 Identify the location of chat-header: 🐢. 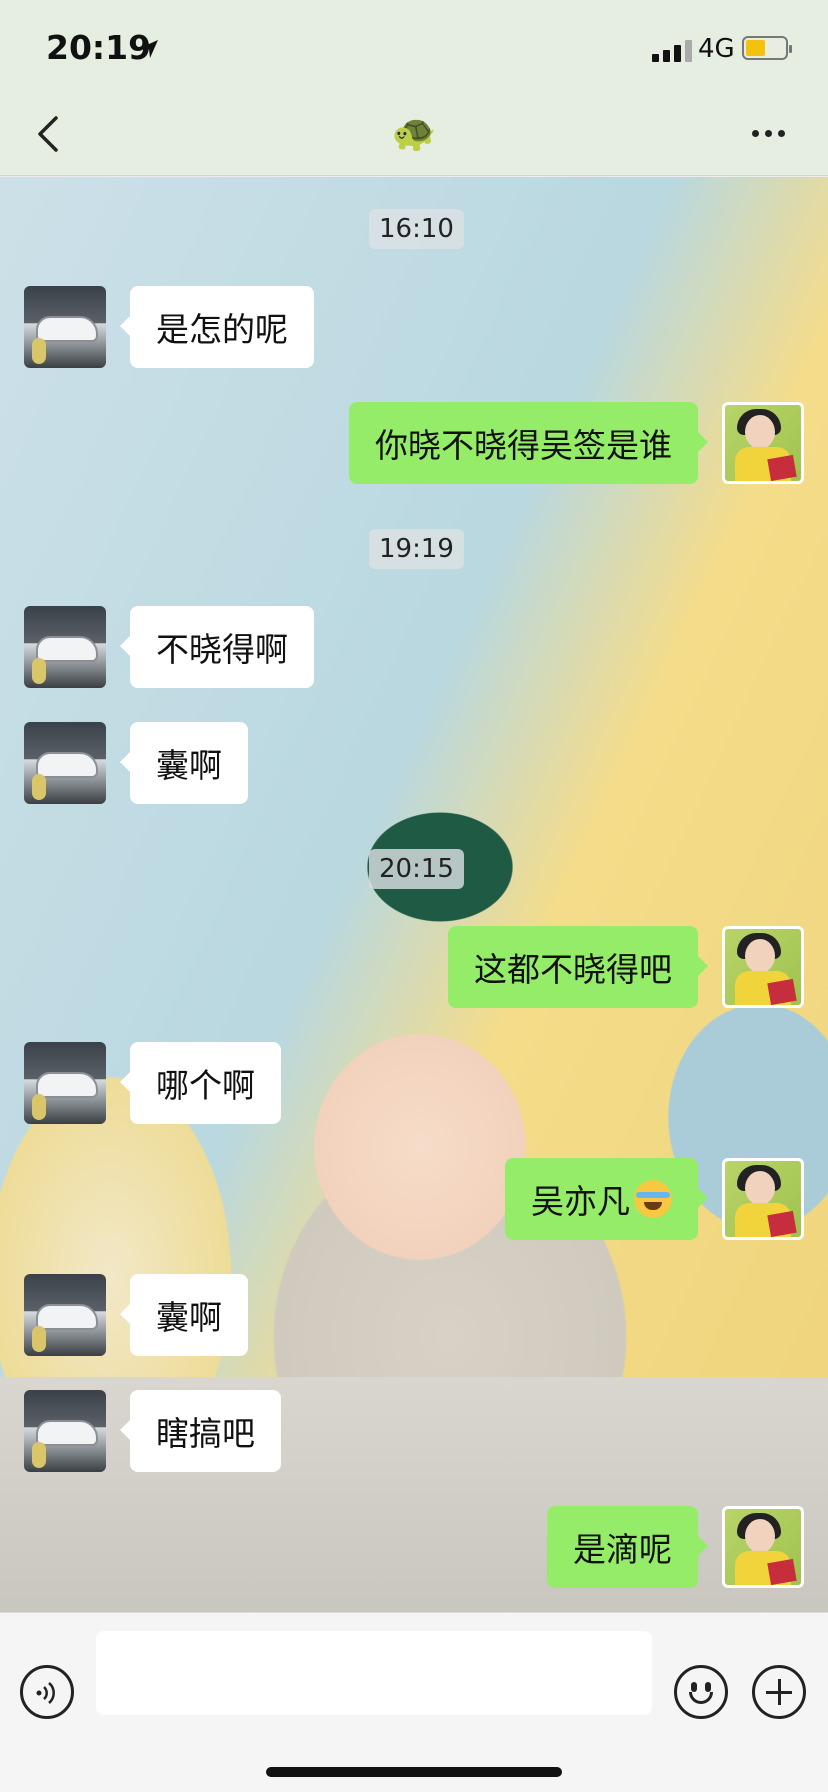
(414, 138).